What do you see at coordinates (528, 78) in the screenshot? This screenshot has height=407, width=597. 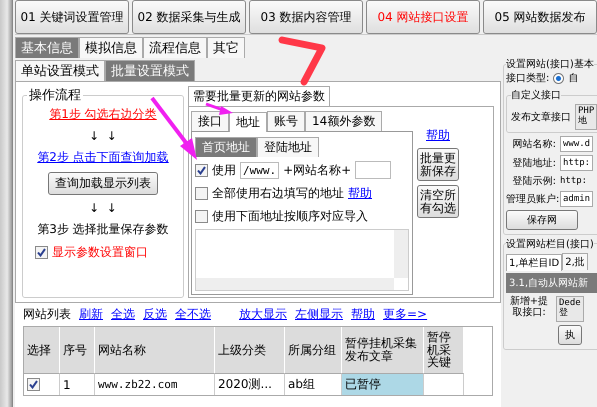 I see `field-label: 接口类型:` at bounding box center [528, 78].